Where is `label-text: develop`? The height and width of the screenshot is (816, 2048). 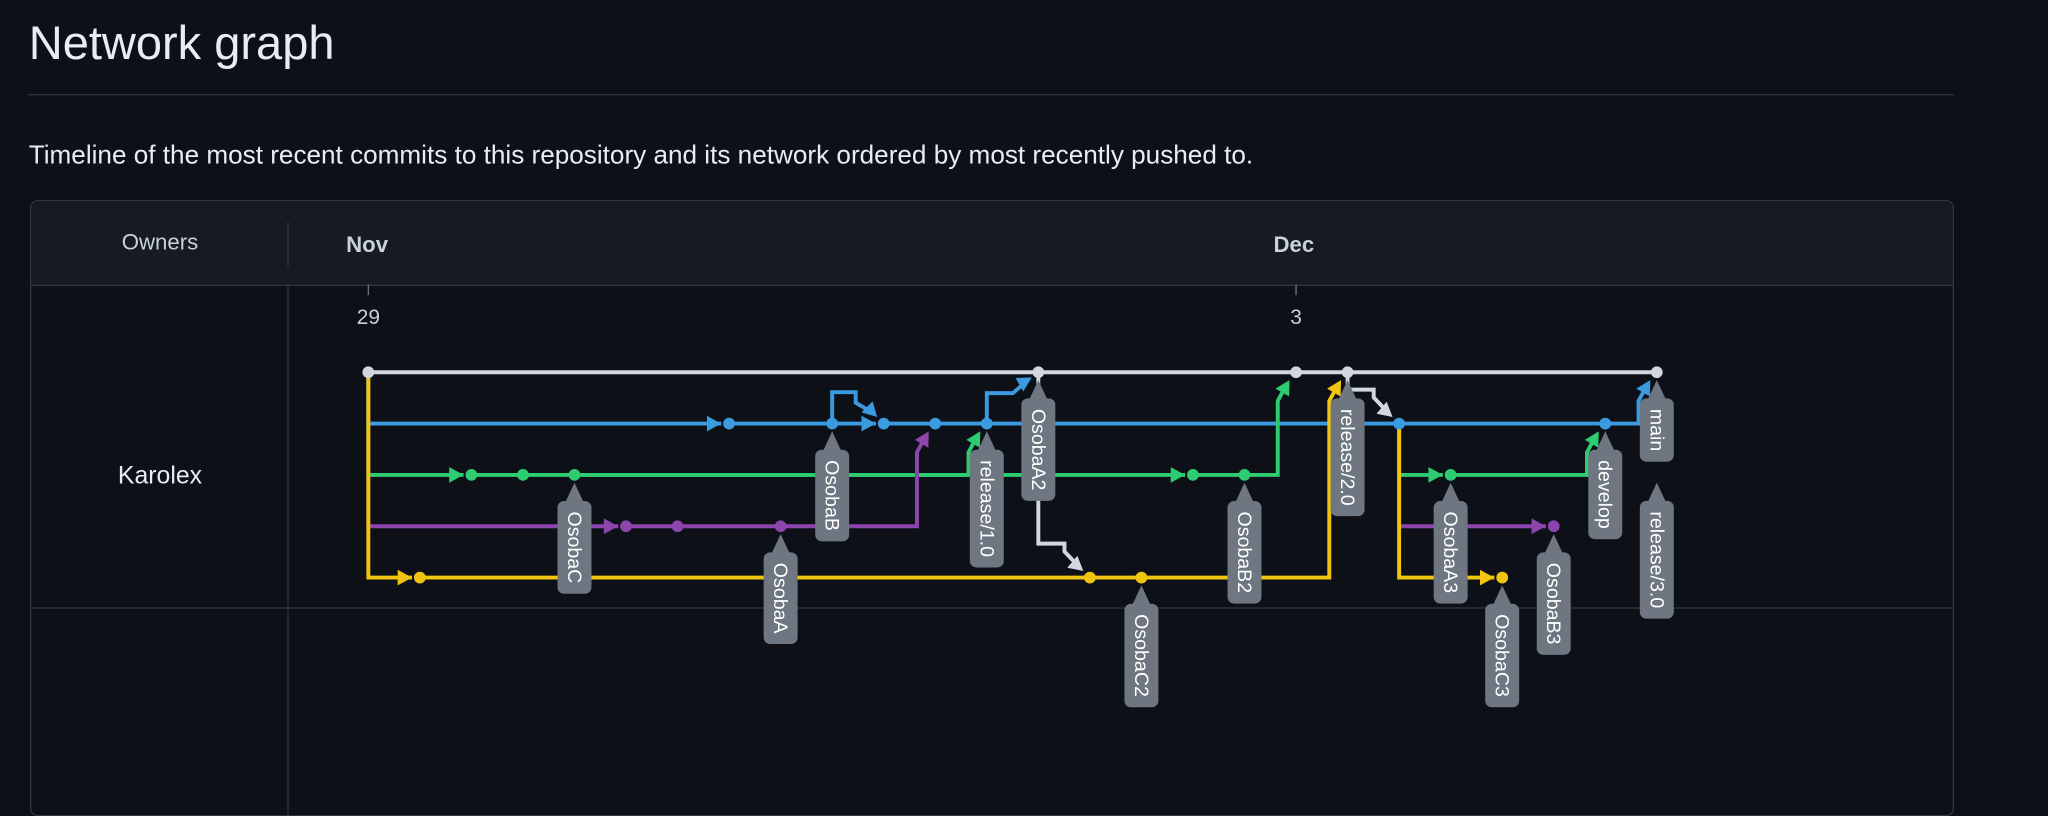
label-text: develop is located at coordinates (1605, 494).